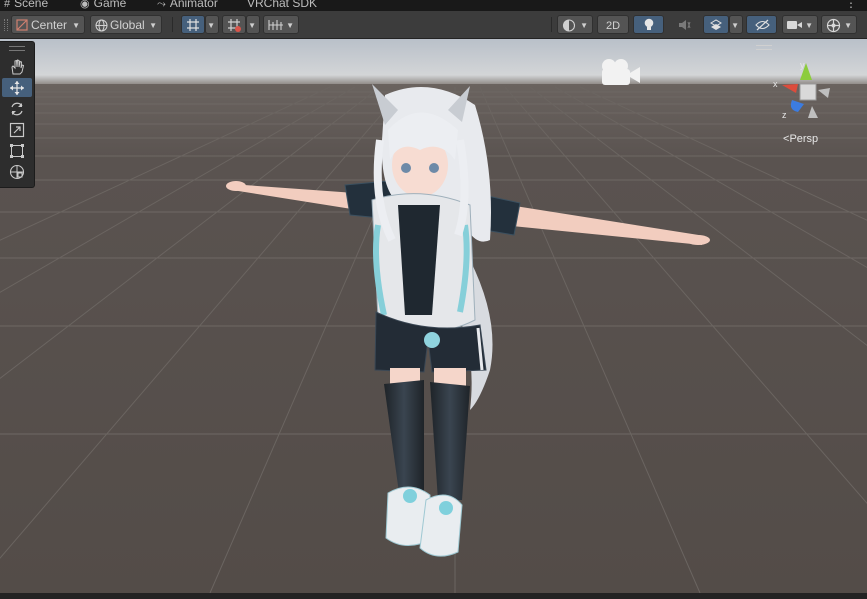 This screenshot has height=599, width=867. I want to click on tab-scene: # Scene, so click(26, 5).